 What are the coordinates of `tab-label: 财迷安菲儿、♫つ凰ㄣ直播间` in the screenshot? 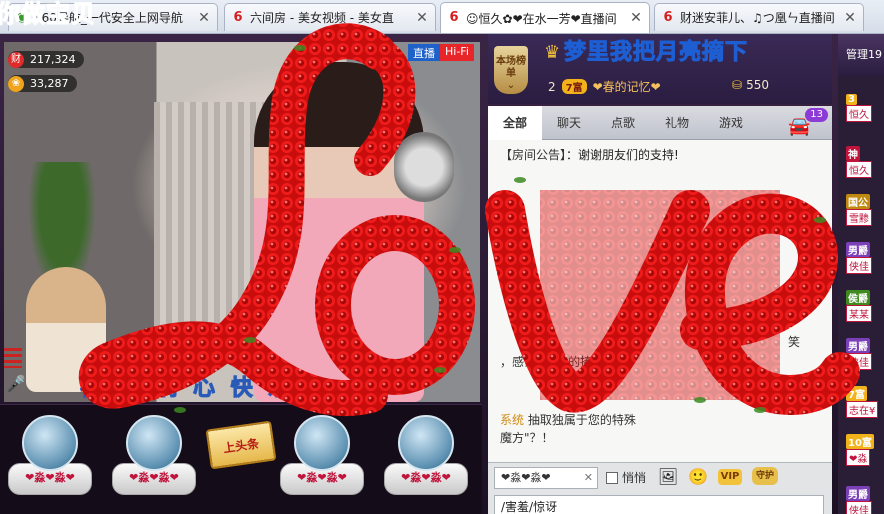 It's located at (757, 18).